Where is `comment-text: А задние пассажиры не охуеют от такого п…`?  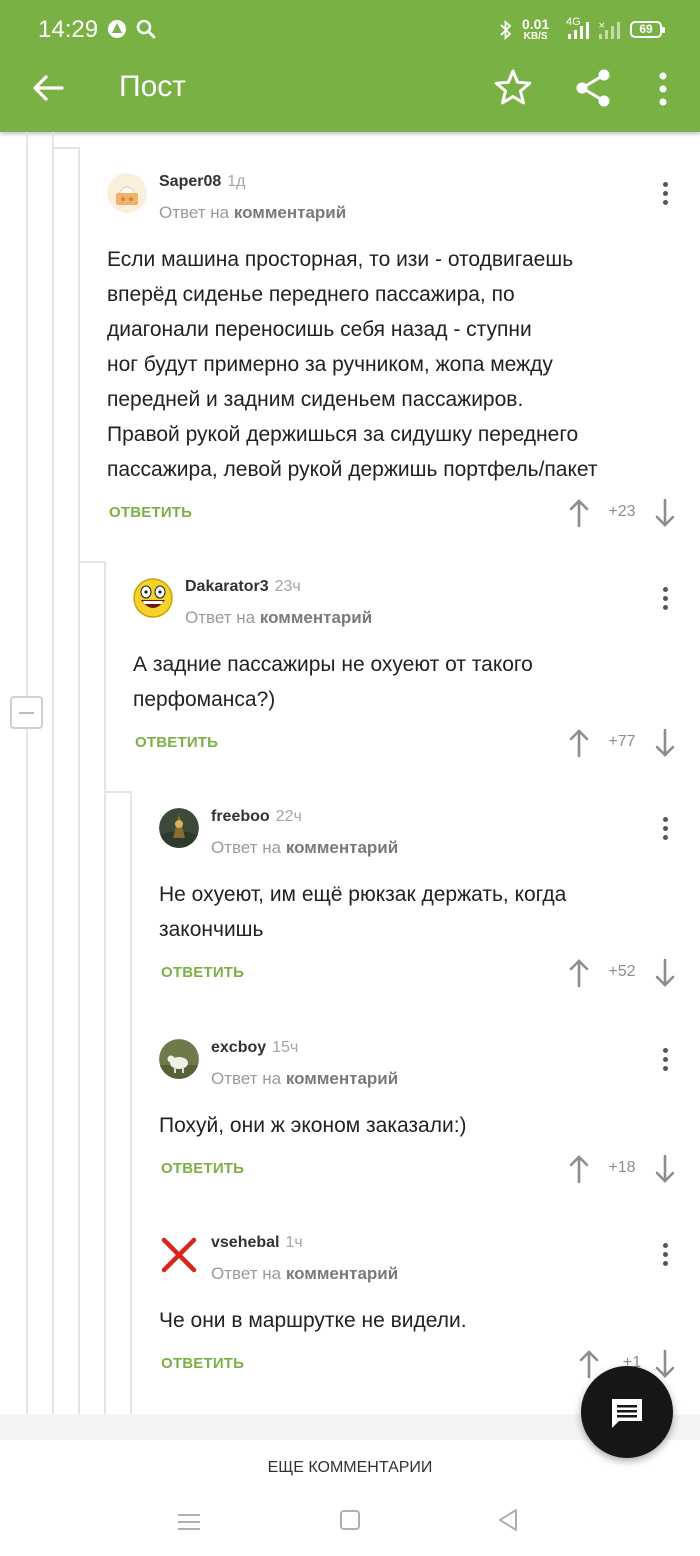 comment-text: А задние пассажиры не охуеют от такого п… is located at coordinates (416, 682).